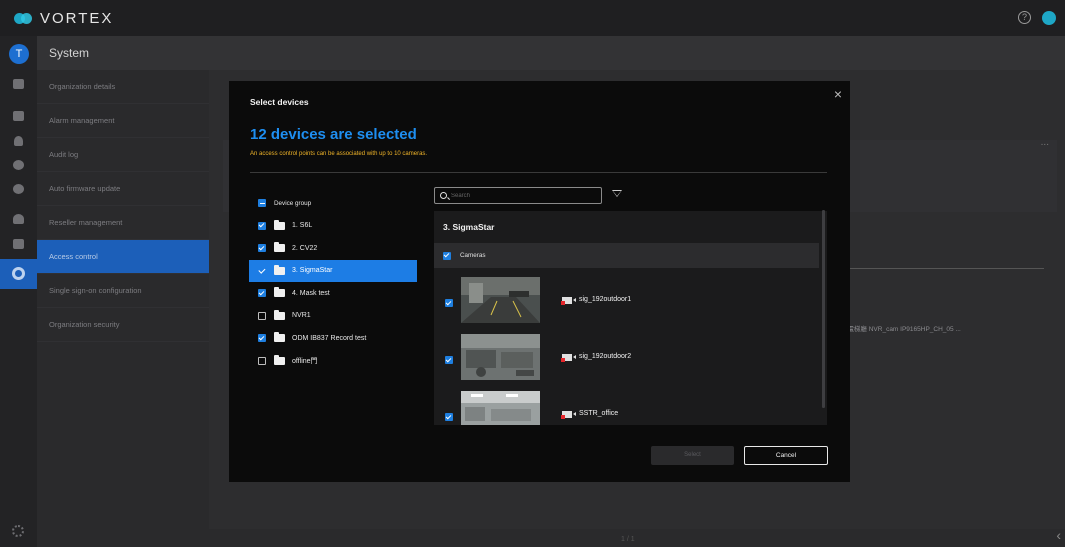 Image resolution: width=1065 pixels, height=547 pixels. I want to click on top-bar: VORTEX ?, so click(532, 18).